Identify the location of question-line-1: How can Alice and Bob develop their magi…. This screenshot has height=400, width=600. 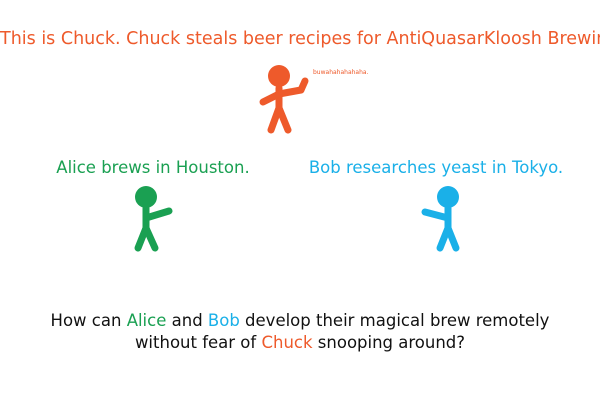
(300, 321).